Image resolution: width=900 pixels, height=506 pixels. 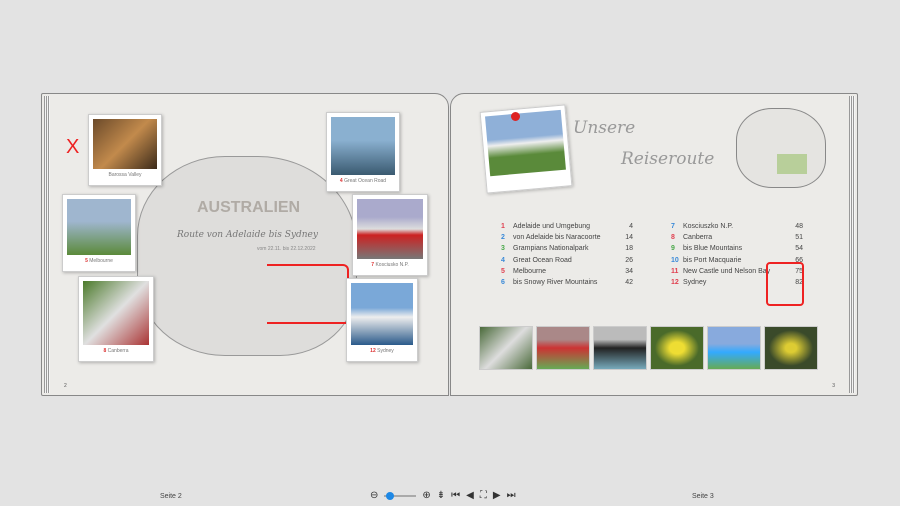 I want to click on next-page-icon: ▶, so click(x=497, y=495).